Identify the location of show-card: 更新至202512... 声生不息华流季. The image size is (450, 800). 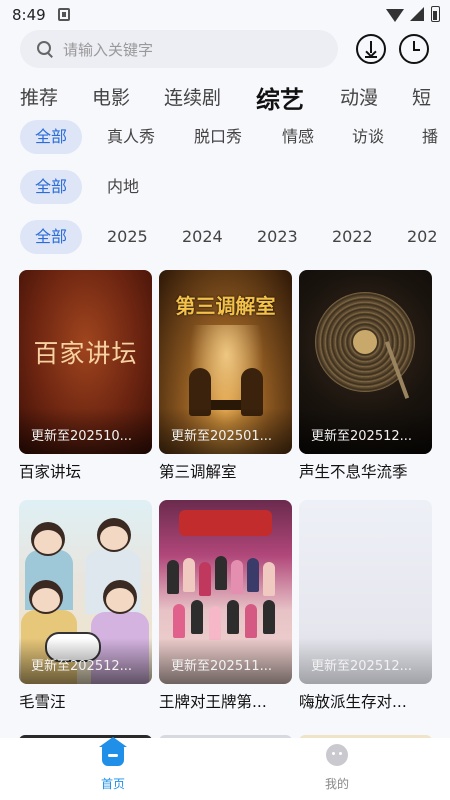
(365, 376).